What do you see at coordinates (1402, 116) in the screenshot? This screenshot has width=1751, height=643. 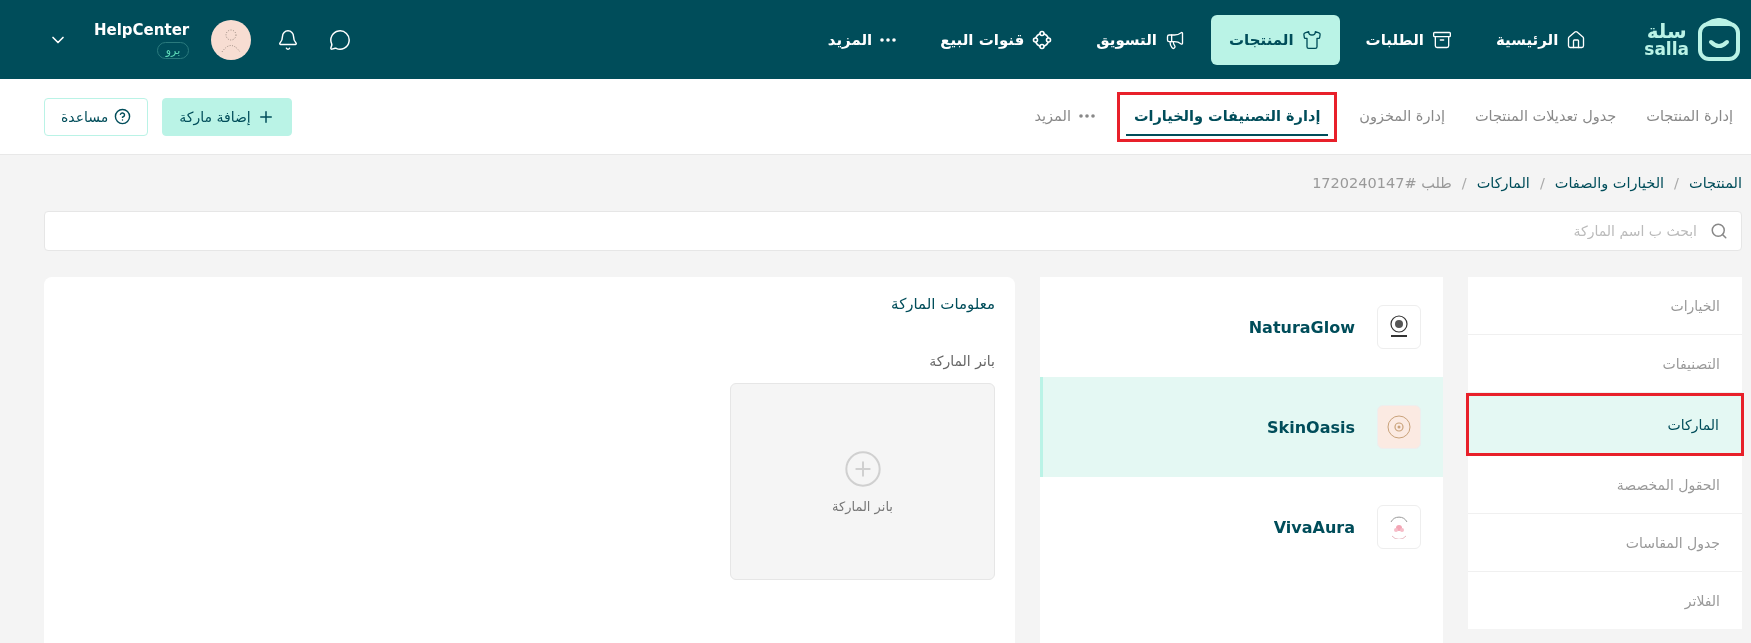 I see `tab: إدارة المخزون` at bounding box center [1402, 116].